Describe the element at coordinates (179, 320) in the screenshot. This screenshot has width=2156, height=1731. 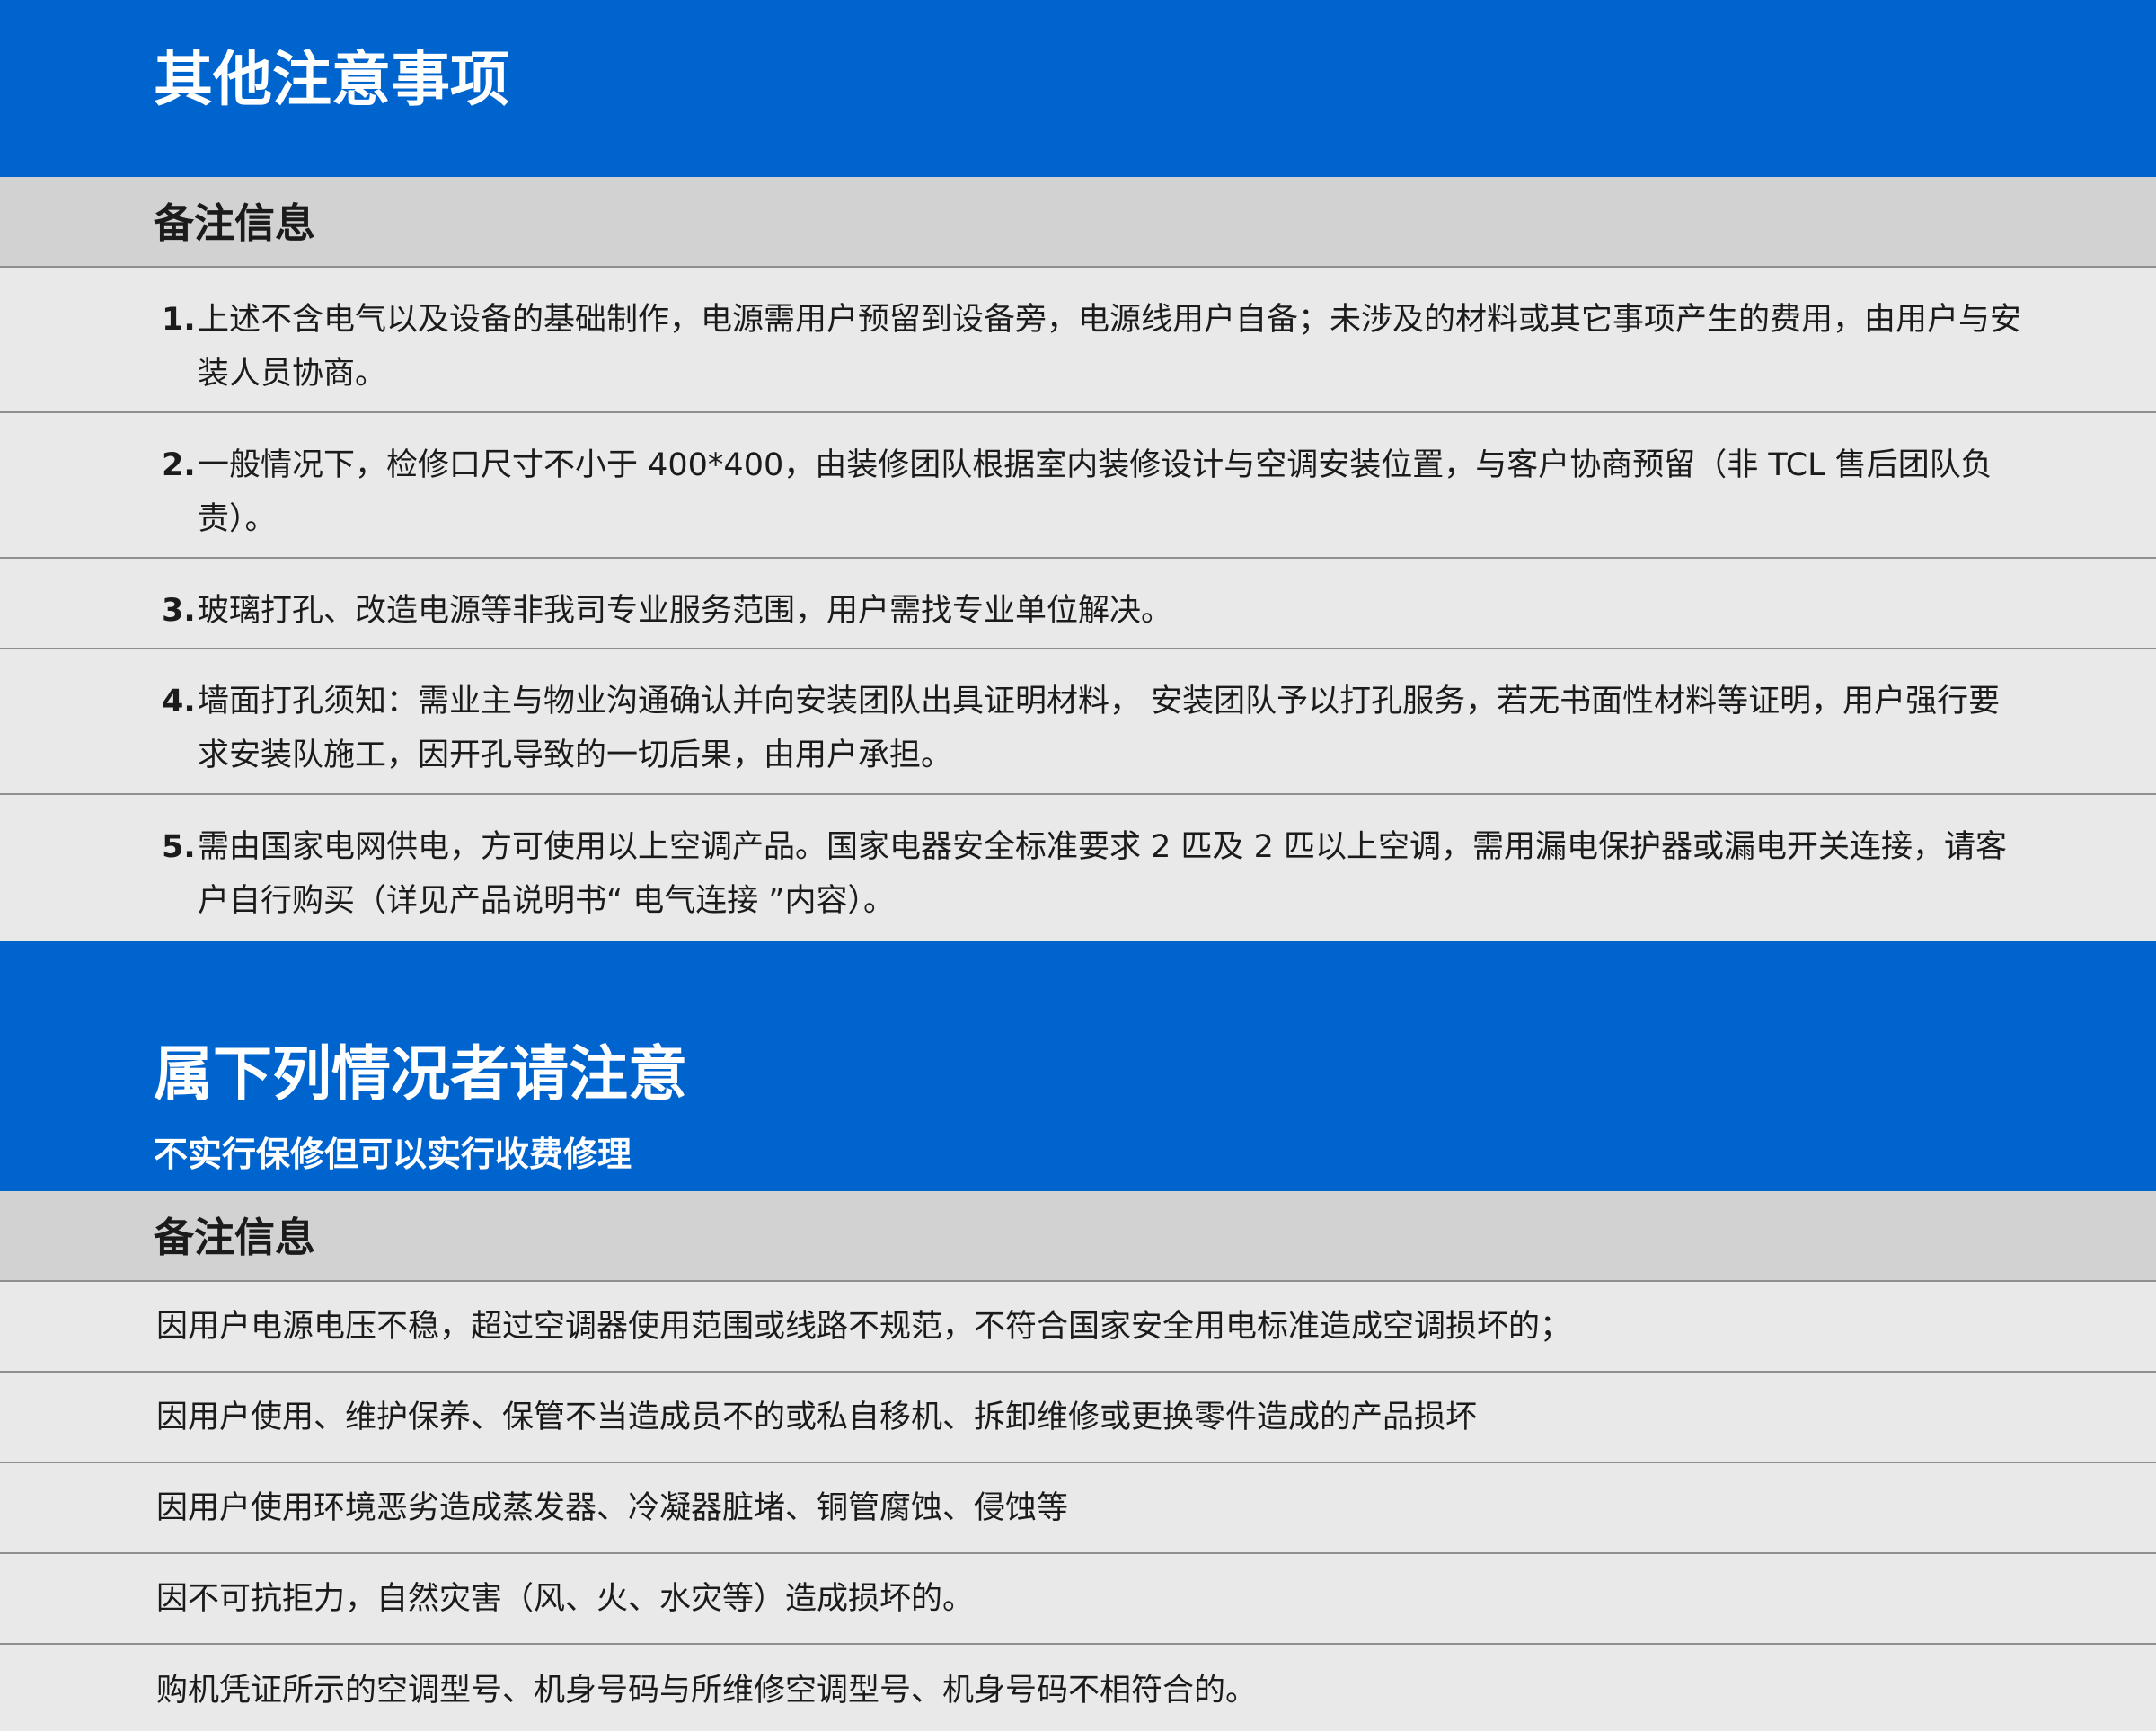
I see `note-number-1: 1.` at that location.